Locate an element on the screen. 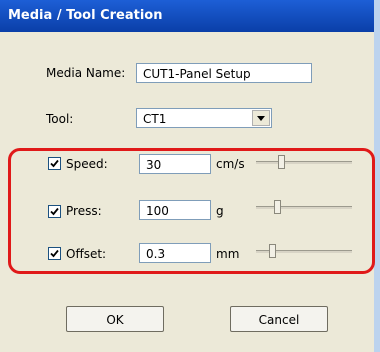 Image resolution: width=380 pixels, height=352 pixels. media-name-label: Media Name: is located at coordinates (86, 73).